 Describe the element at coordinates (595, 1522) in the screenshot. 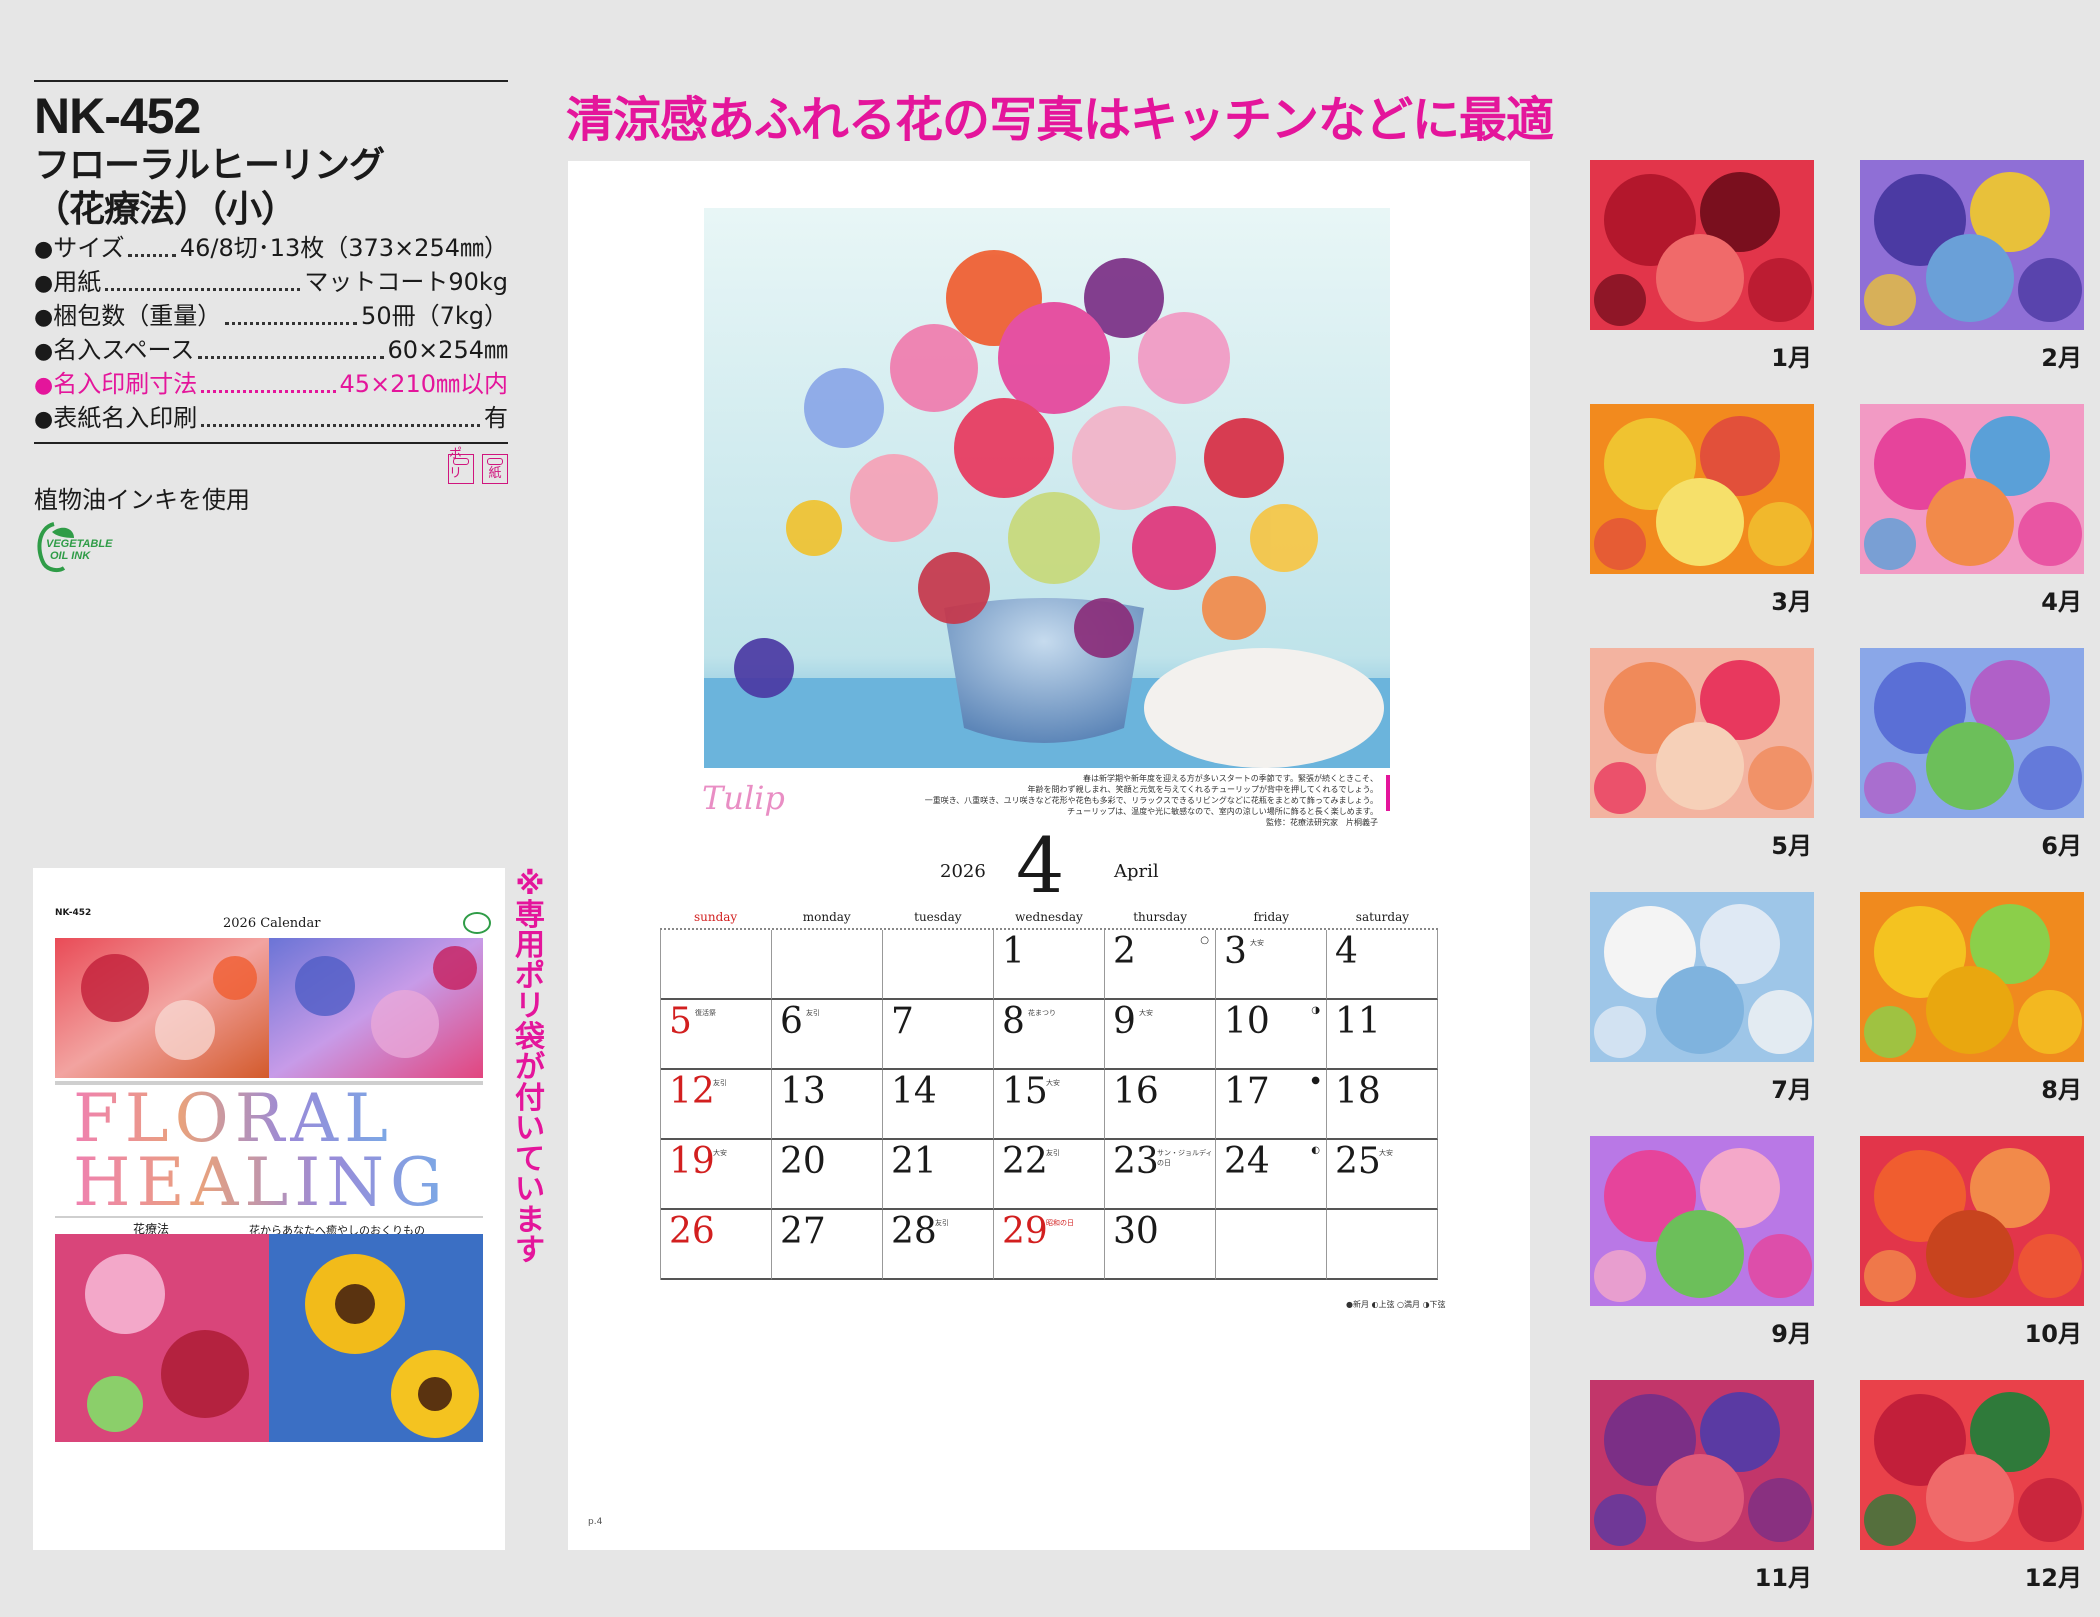

I see `page-number: p.4` at that location.